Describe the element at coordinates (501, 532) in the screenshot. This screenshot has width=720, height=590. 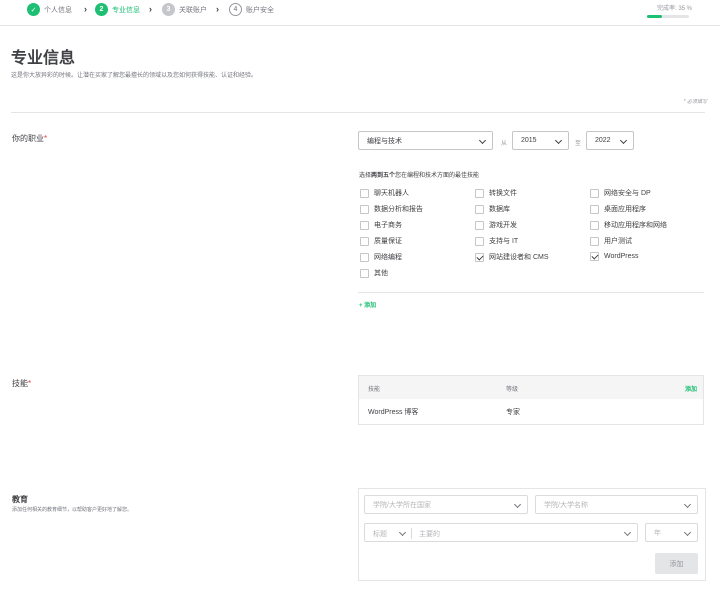
I see `degree-major-group: 标题 主要的` at that location.